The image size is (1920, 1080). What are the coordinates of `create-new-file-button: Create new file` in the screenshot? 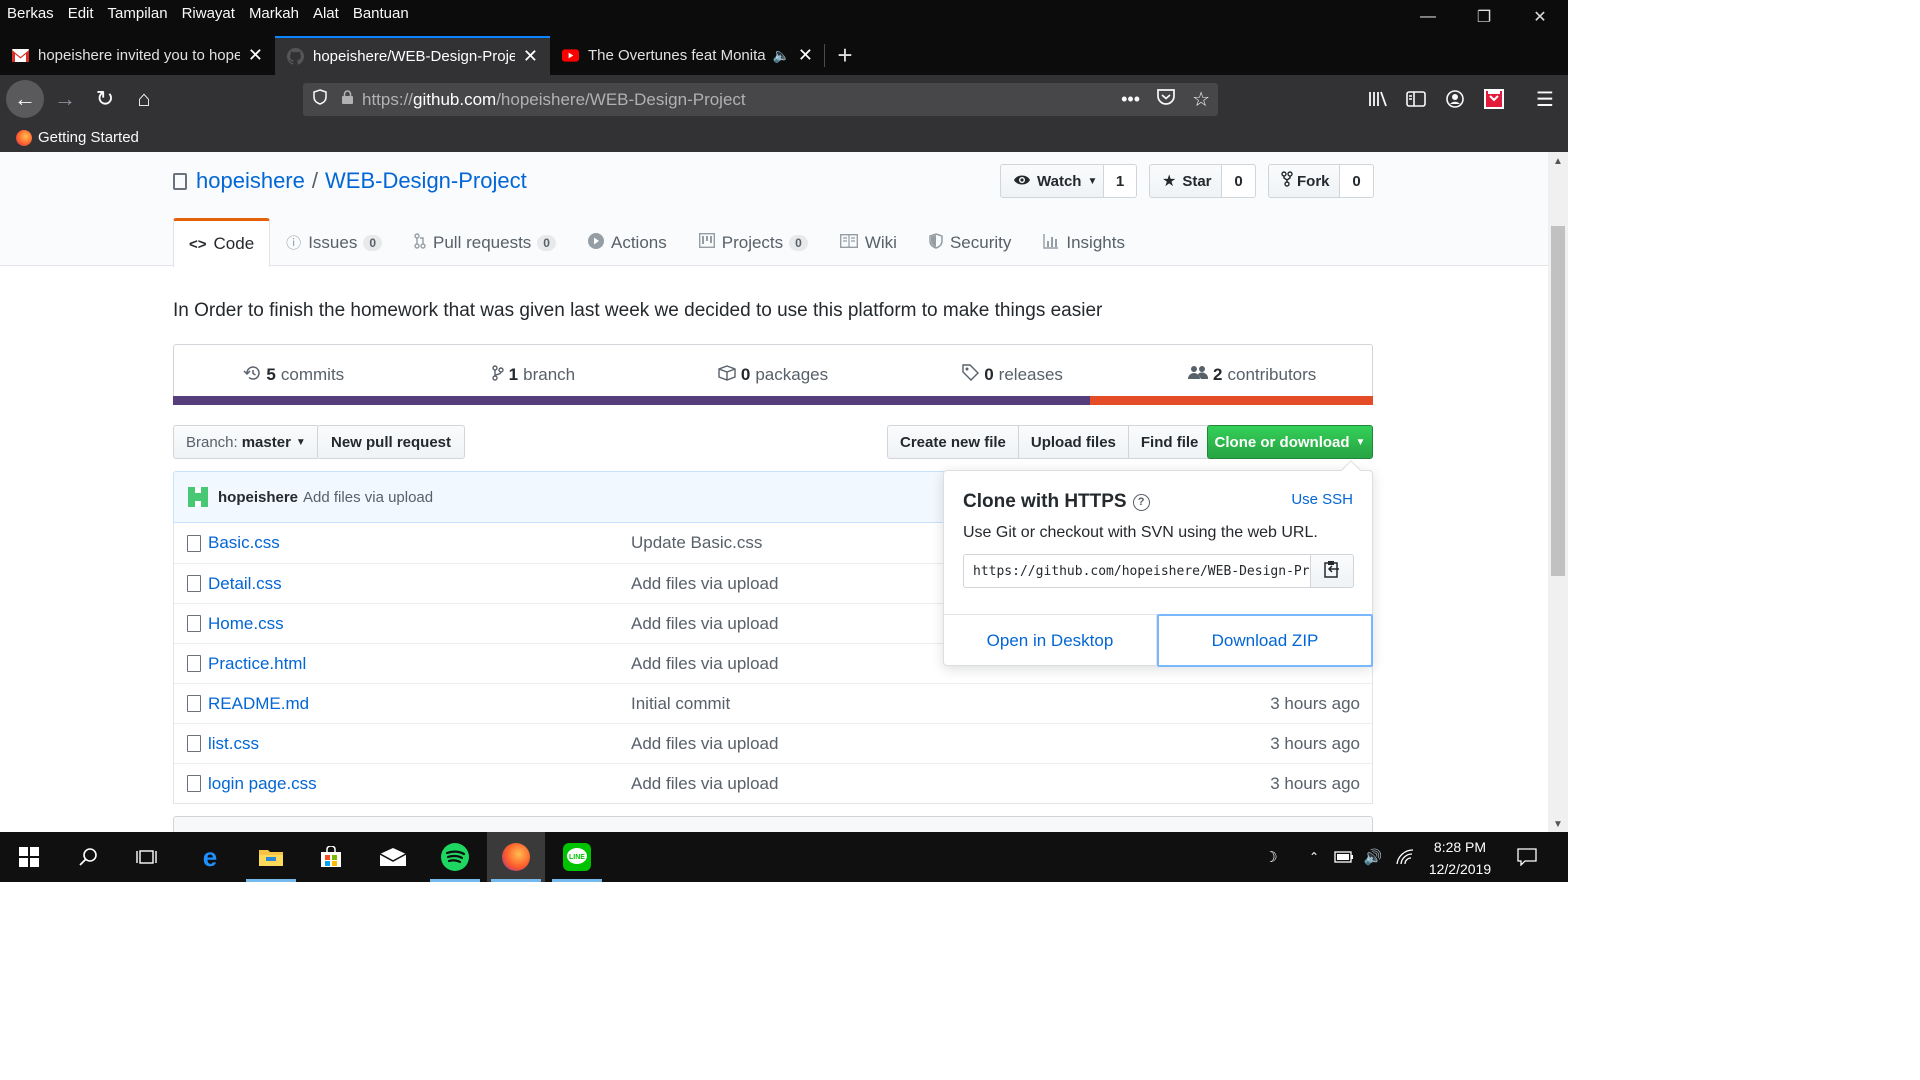 It's located at (953, 442).